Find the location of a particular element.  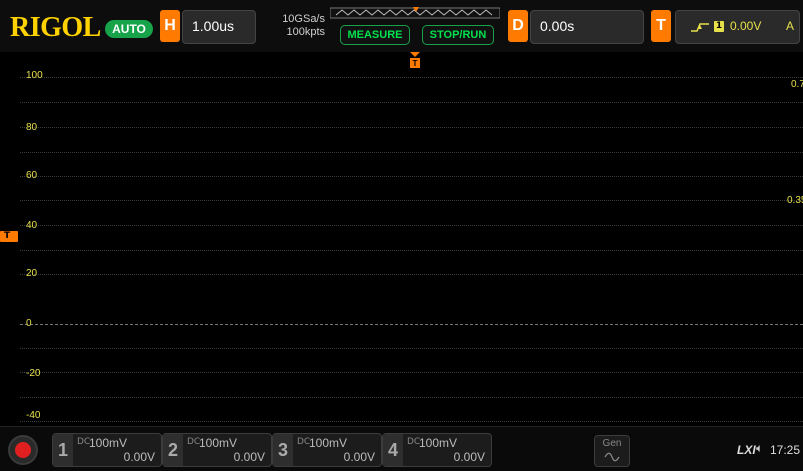

y-label-100: 100 is located at coordinates (34, 75).